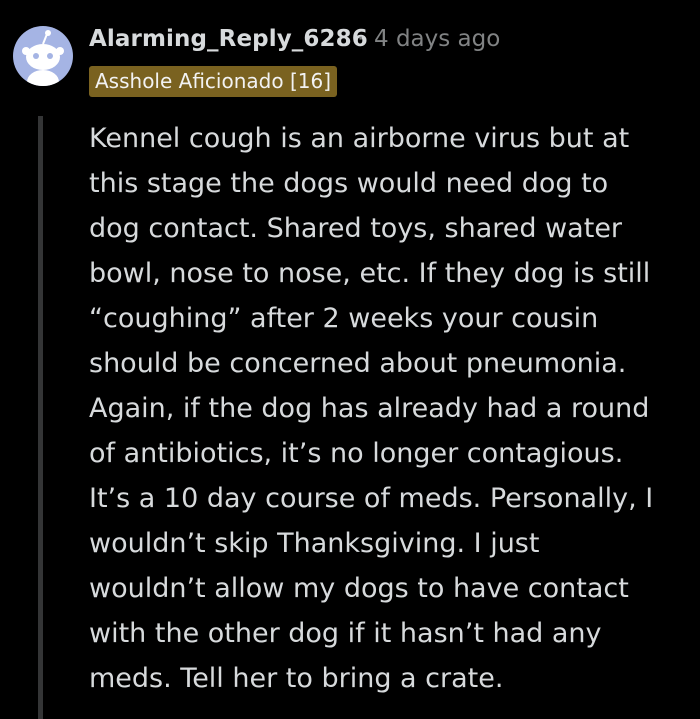 This screenshot has width=700, height=719. Describe the element at coordinates (228, 39) in the screenshot. I see `comment-author: Alarming_Reply_6286` at that location.